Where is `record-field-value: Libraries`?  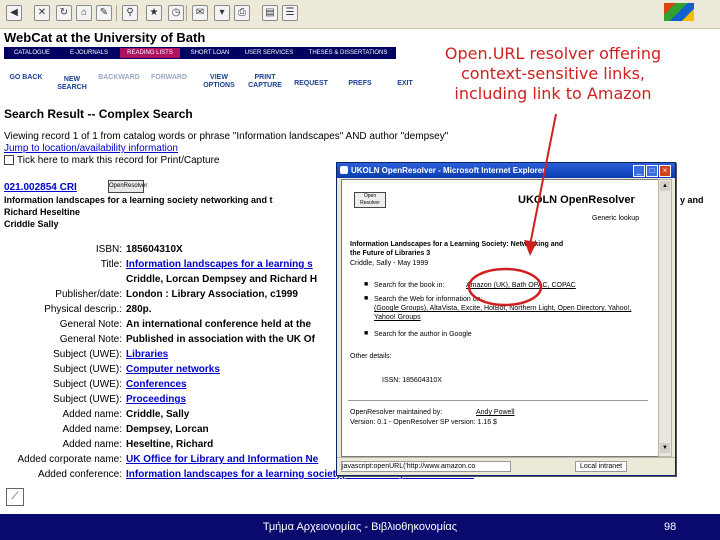 record-field-value: Libraries is located at coordinates (147, 354).